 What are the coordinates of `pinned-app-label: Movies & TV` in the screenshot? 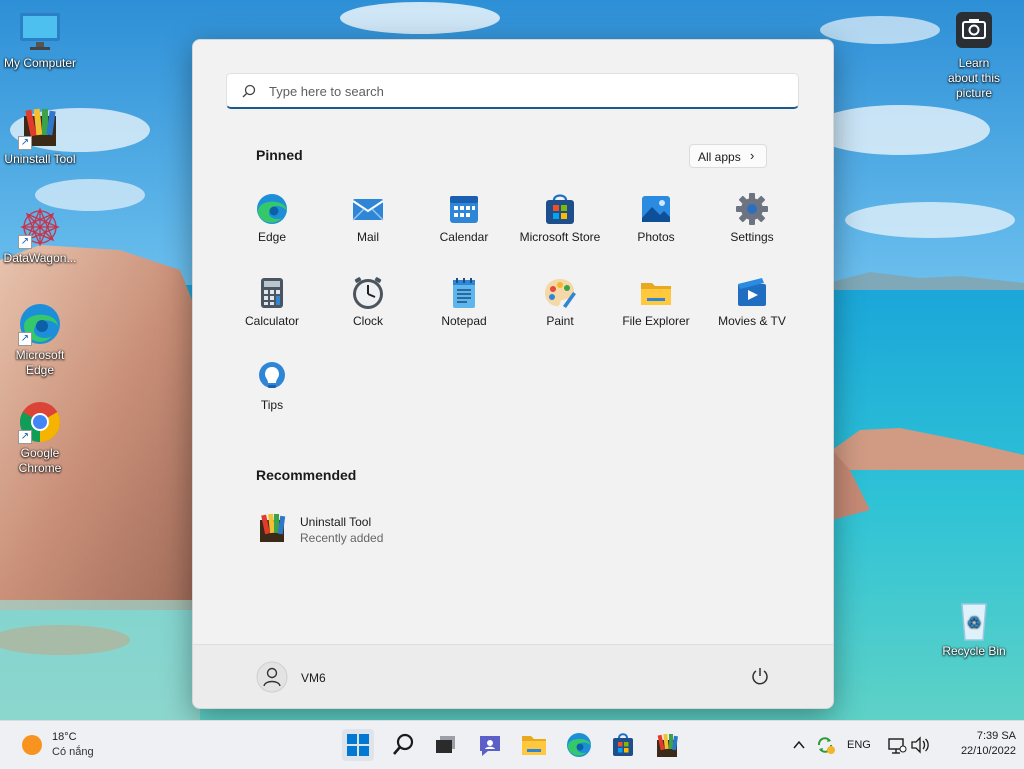 It's located at (752, 321).